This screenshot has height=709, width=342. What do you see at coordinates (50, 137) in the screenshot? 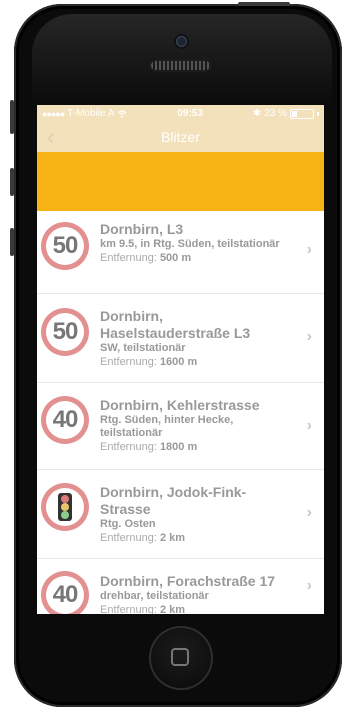
I see `back-button: ‹` at bounding box center [50, 137].